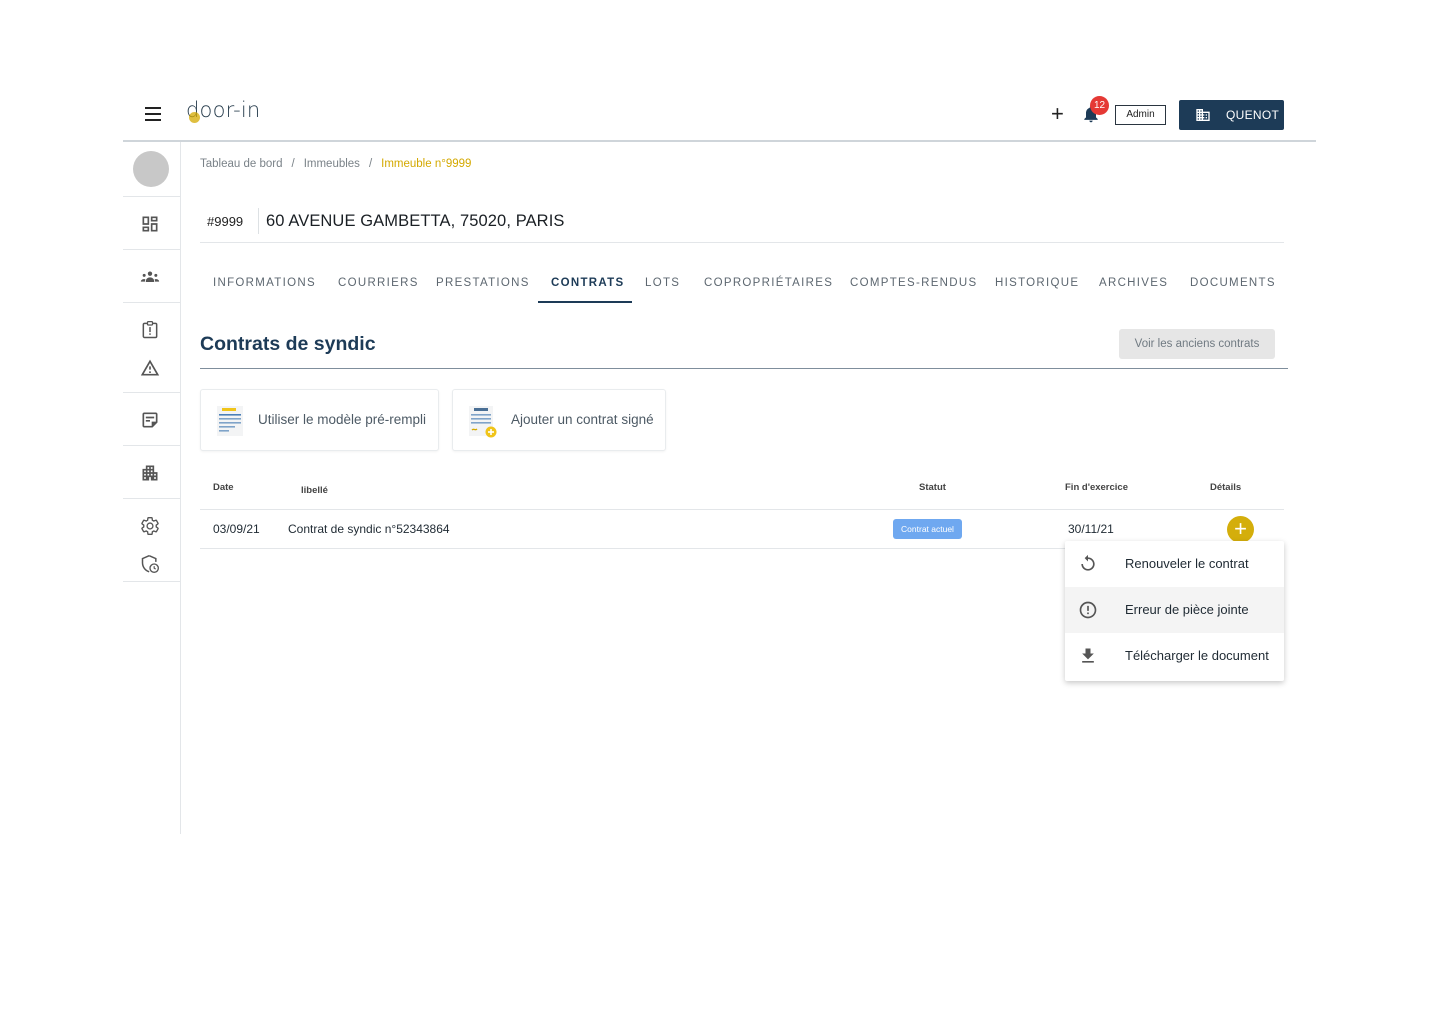 Image resolution: width=1440 pixels, height=1024 pixels. Describe the element at coordinates (742, 509) in the screenshot. I see `table-divider` at that location.